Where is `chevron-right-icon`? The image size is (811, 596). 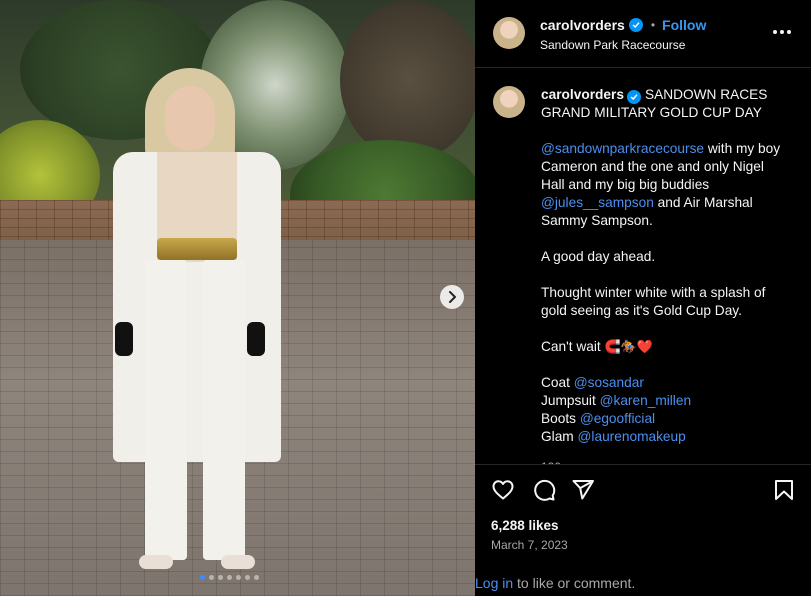 chevron-right-icon is located at coordinates (452, 297).